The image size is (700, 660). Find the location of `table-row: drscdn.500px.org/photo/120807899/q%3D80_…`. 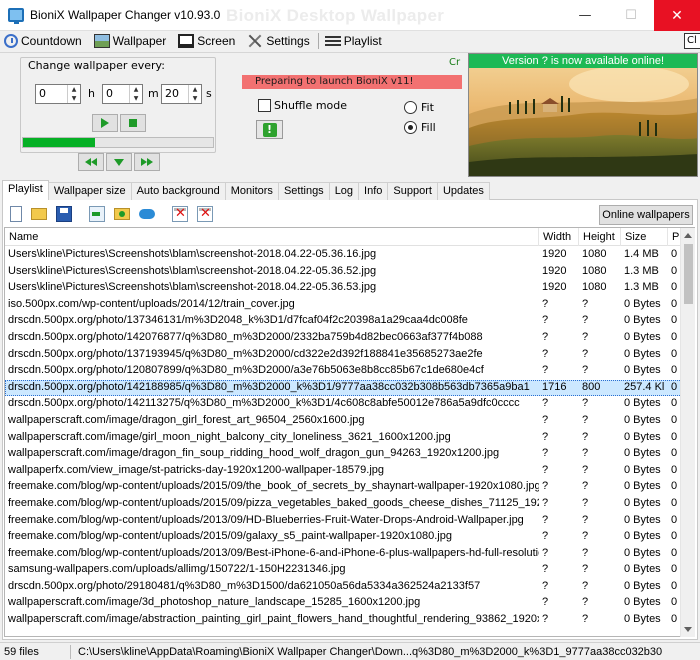

table-row: drscdn.500px.org/photo/120807899/q%3D80_… is located at coordinates (349, 371).